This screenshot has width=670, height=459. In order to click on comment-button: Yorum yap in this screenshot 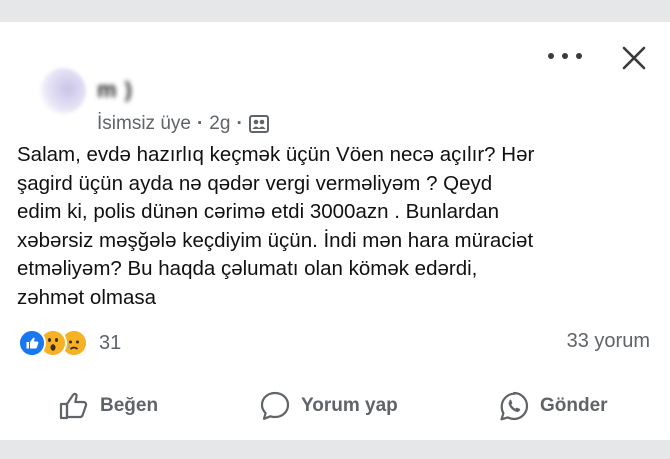, I will do `click(328, 406)`.